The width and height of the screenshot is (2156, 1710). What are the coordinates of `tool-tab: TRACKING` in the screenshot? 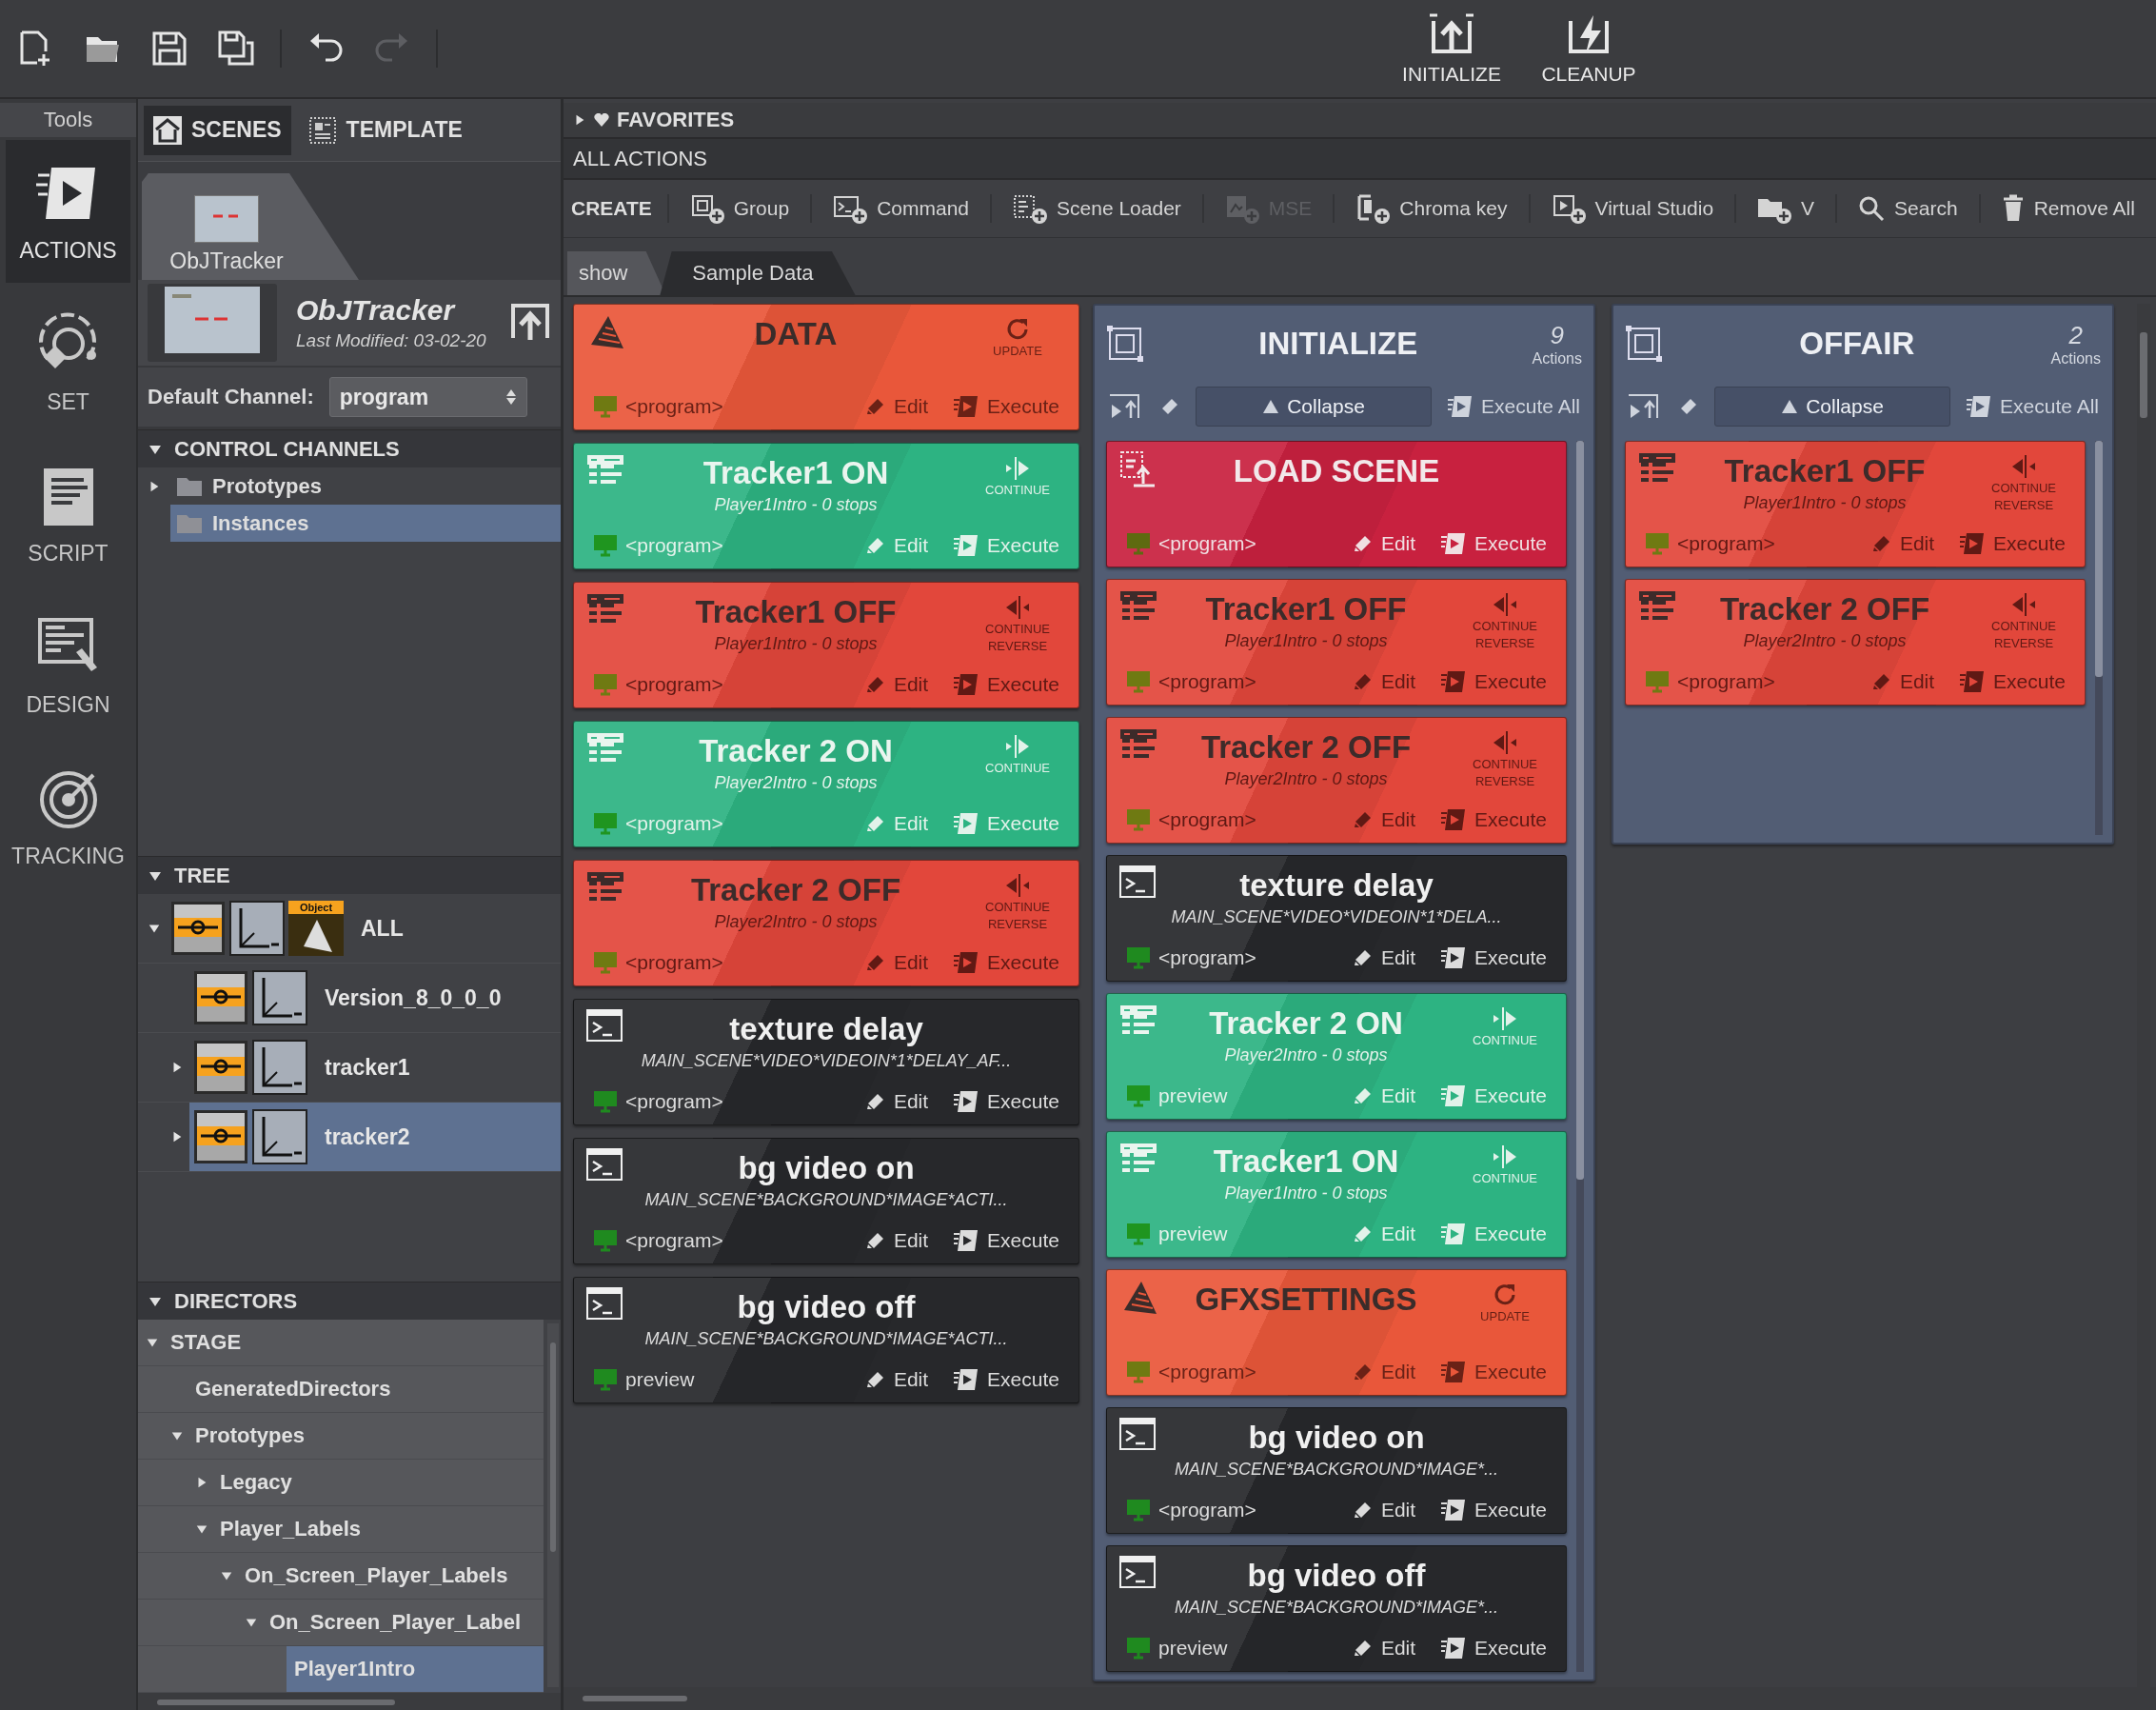 It's located at (68, 817).